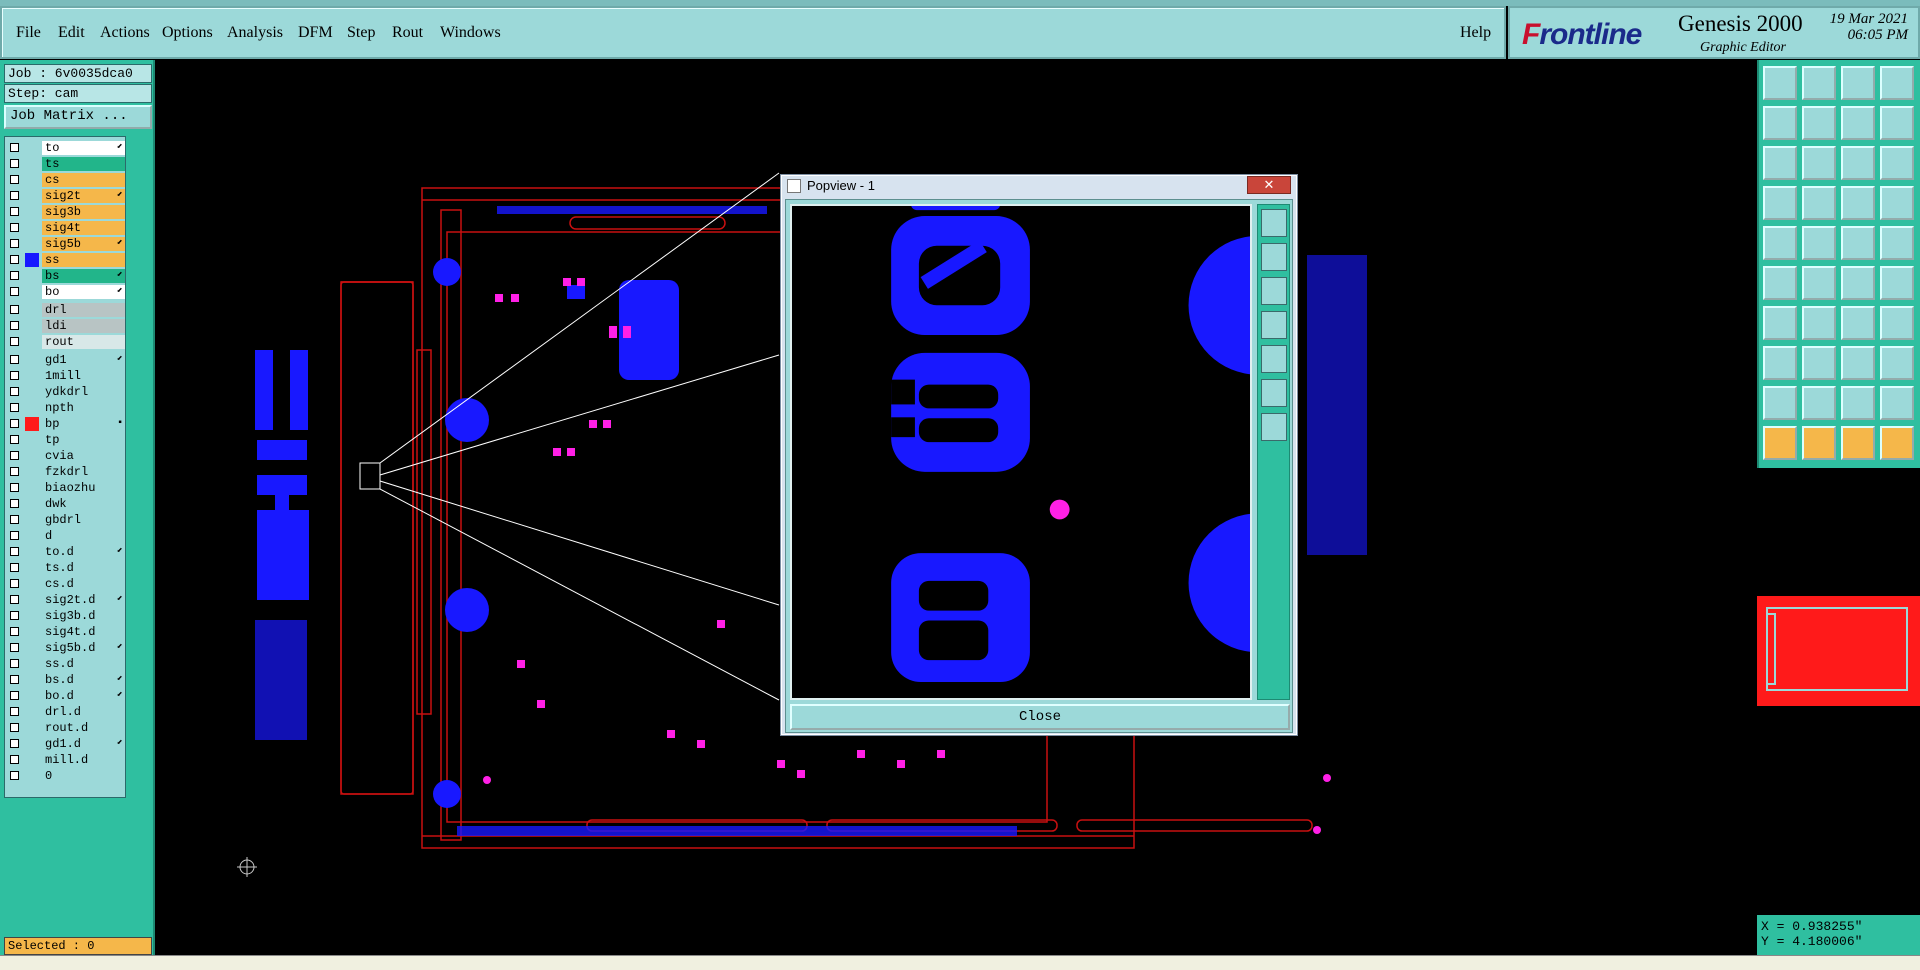 The image size is (1920, 970). Describe the element at coordinates (83, 568) in the screenshot. I see `layer-name: ts.d` at that location.